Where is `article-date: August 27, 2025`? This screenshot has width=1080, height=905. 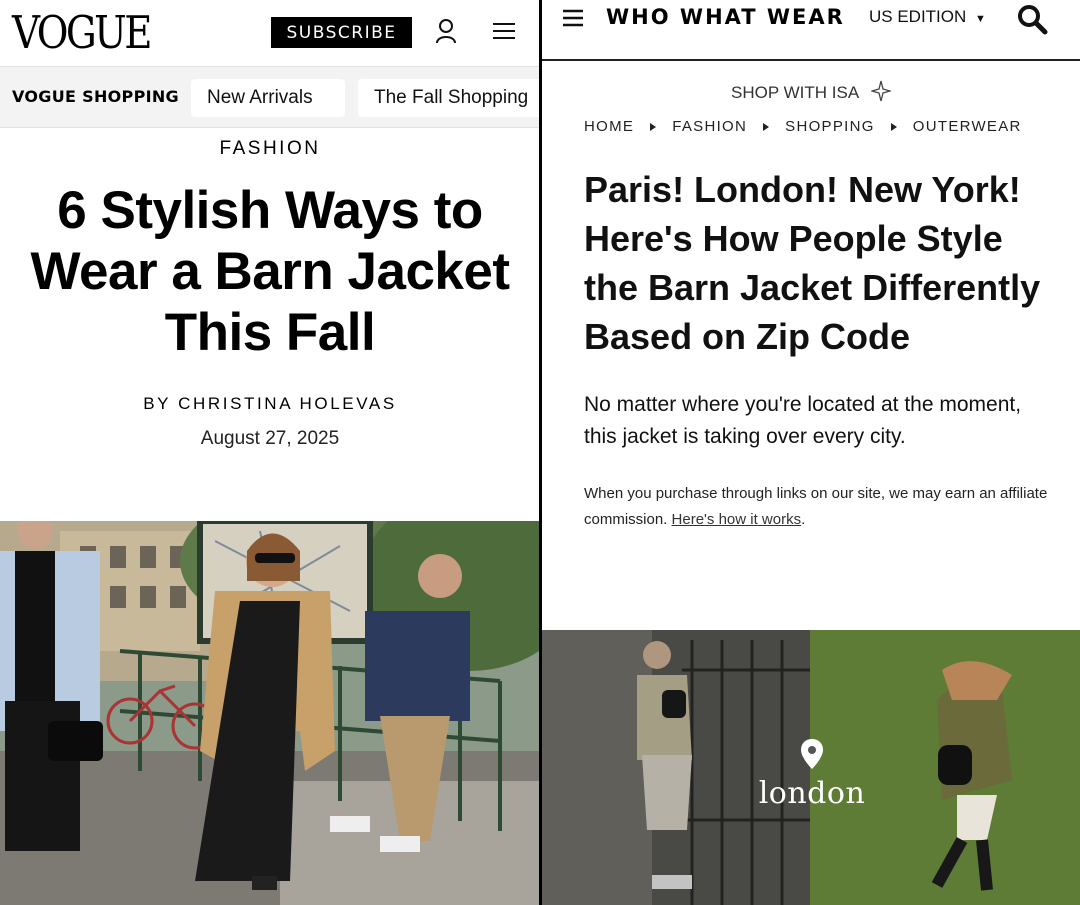
article-date: August 27, 2025 is located at coordinates (270, 438).